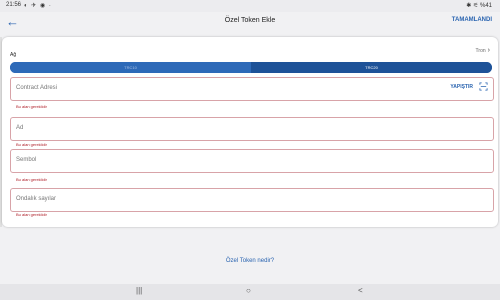  What do you see at coordinates (480, 51) in the screenshot?
I see `network-value: Tron` at bounding box center [480, 51].